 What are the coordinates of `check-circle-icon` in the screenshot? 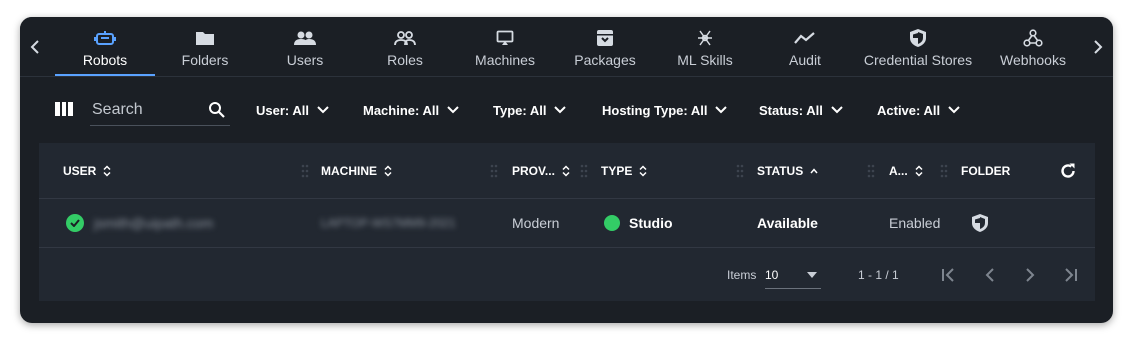 It's located at (75, 223).